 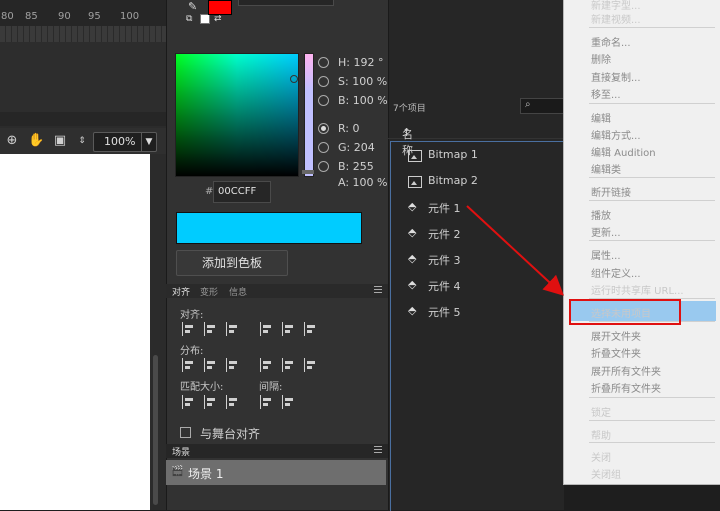 I want to click on color-value-s: S: 100 %, so click(x=353, y=82).